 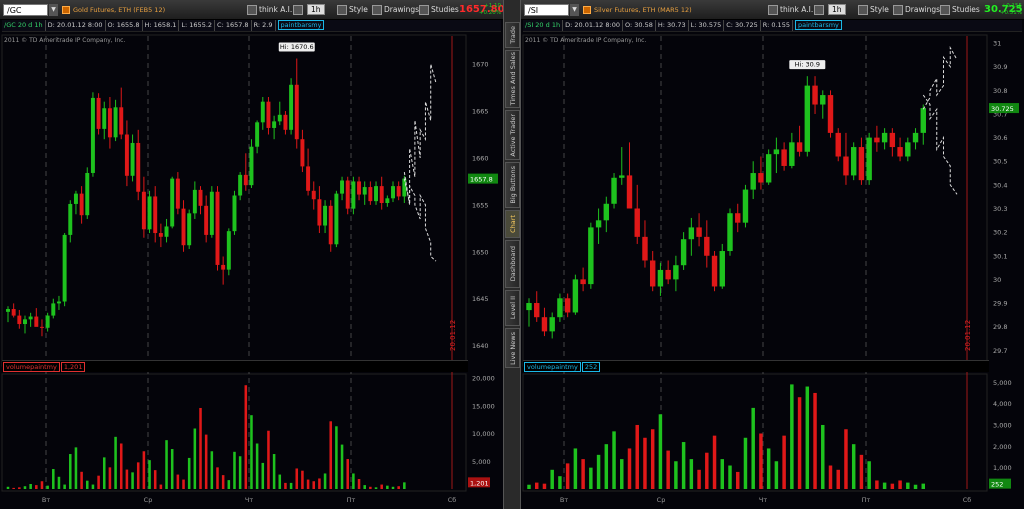 What do you see at coordinates (480, 65) in the screenshot?
I see `y-tick-label: 1670` at bounding box center [480, 65].